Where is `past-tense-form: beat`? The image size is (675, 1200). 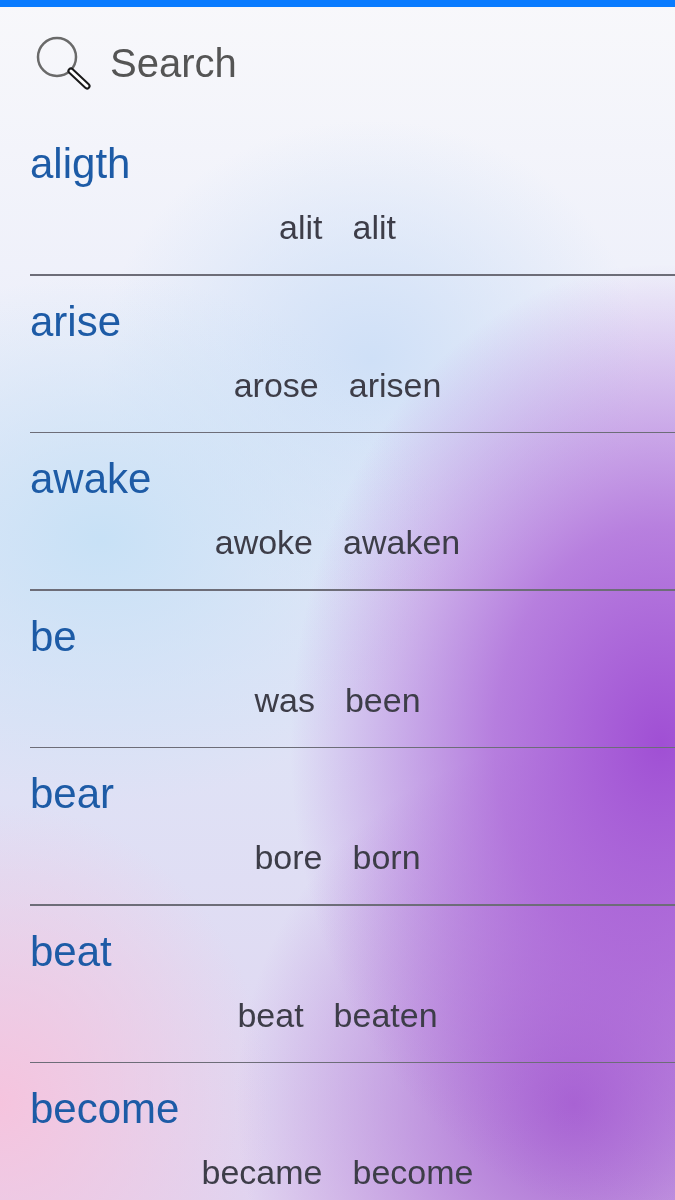 past-tense-form: beat is located at coordinates (270, 1014).